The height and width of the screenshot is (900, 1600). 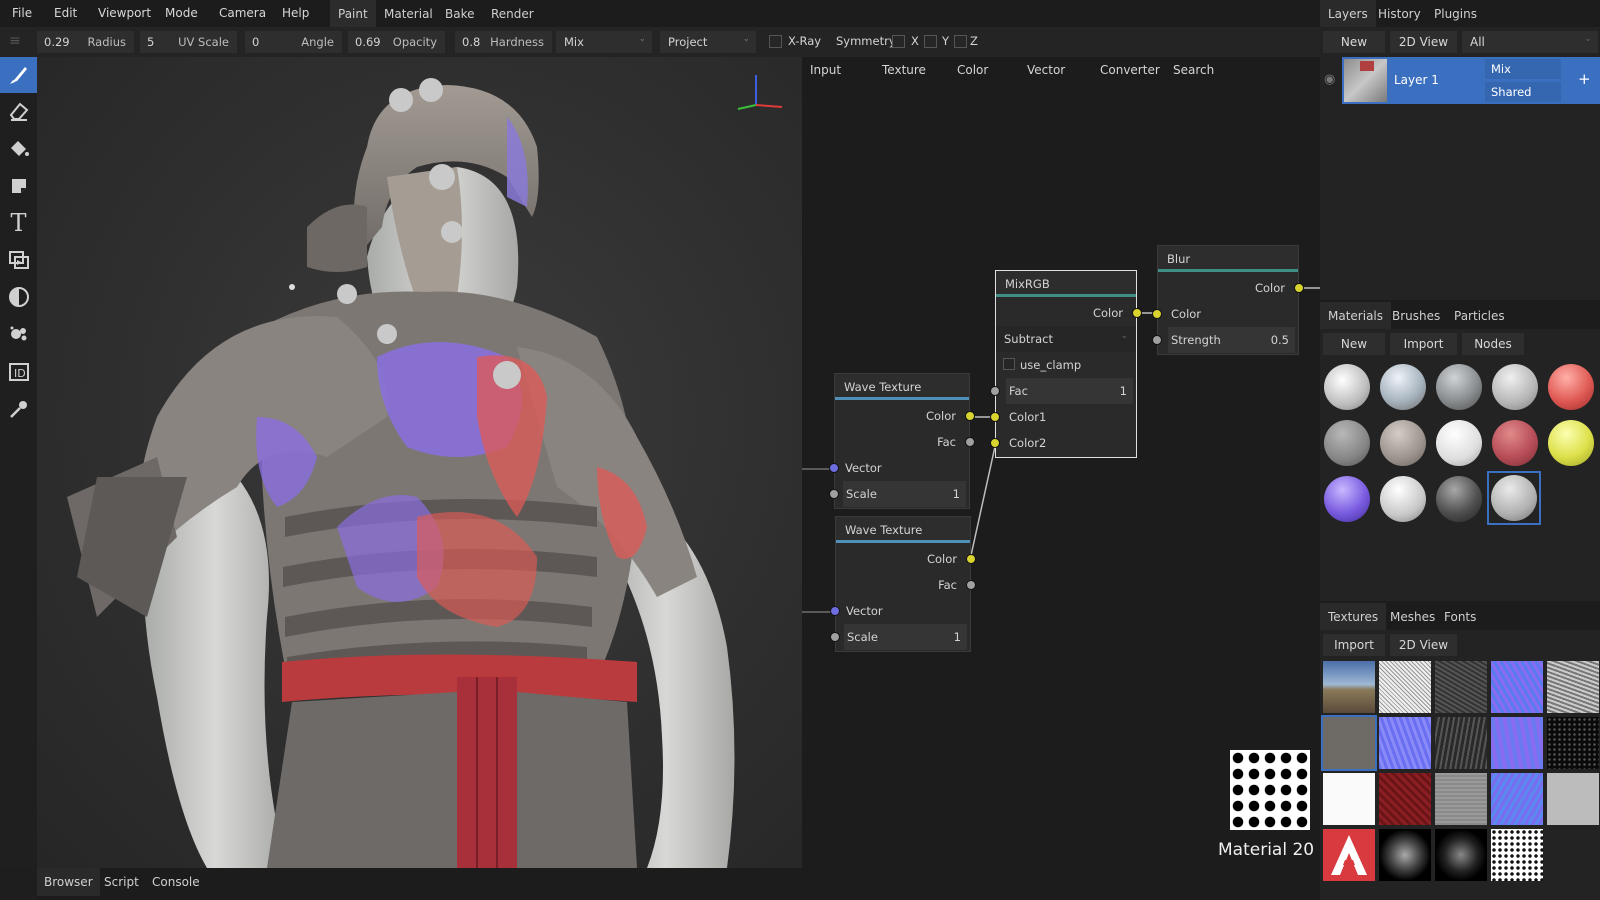 What do you see at coordinates (1066, 339) in the screenshot?
I see `mixrgb-blend-dropdown: Subtract ⌄` at bounding box center [1066, 339].